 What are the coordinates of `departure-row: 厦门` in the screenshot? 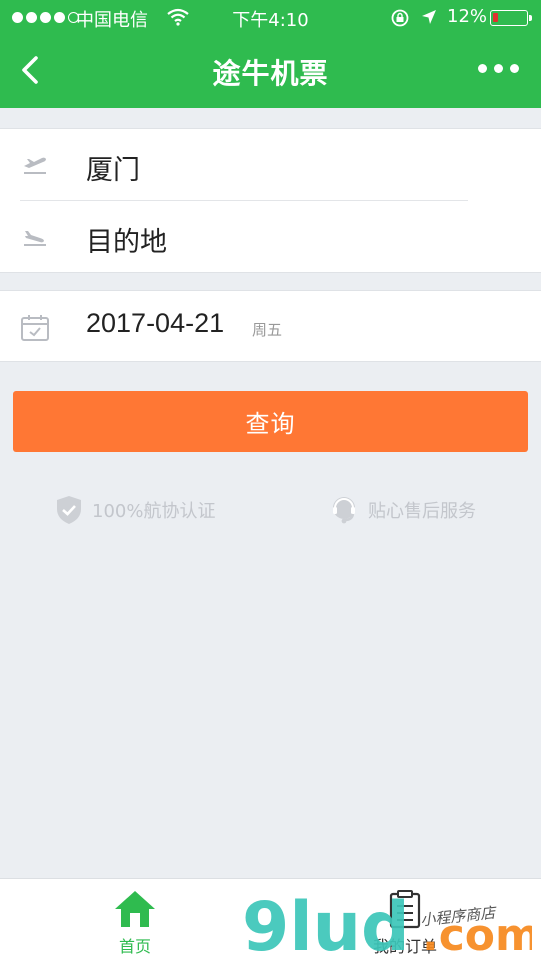 It's located at (270, 165).